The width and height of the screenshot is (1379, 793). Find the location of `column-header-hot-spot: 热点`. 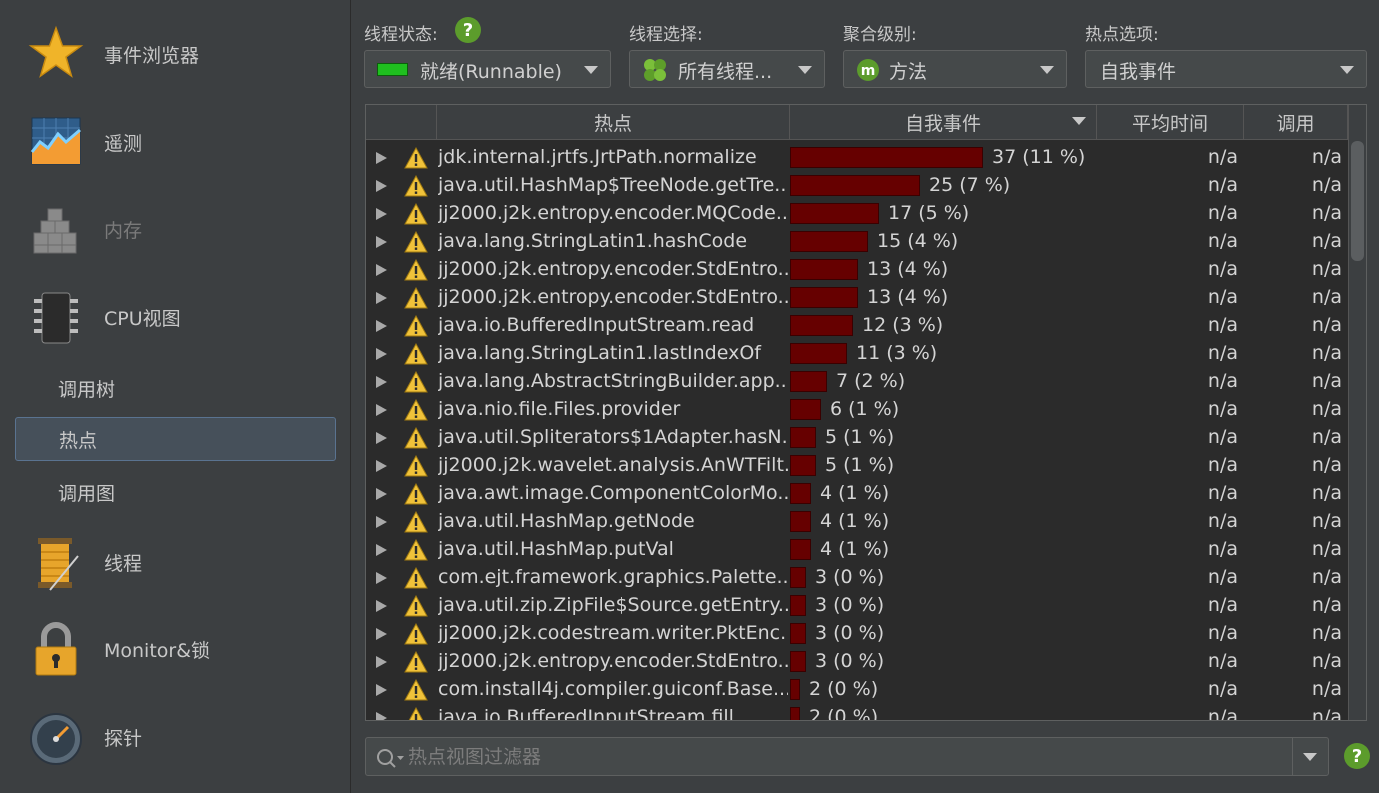

column-header-hot-spot: 热点 is located at coordinates (613, 122).